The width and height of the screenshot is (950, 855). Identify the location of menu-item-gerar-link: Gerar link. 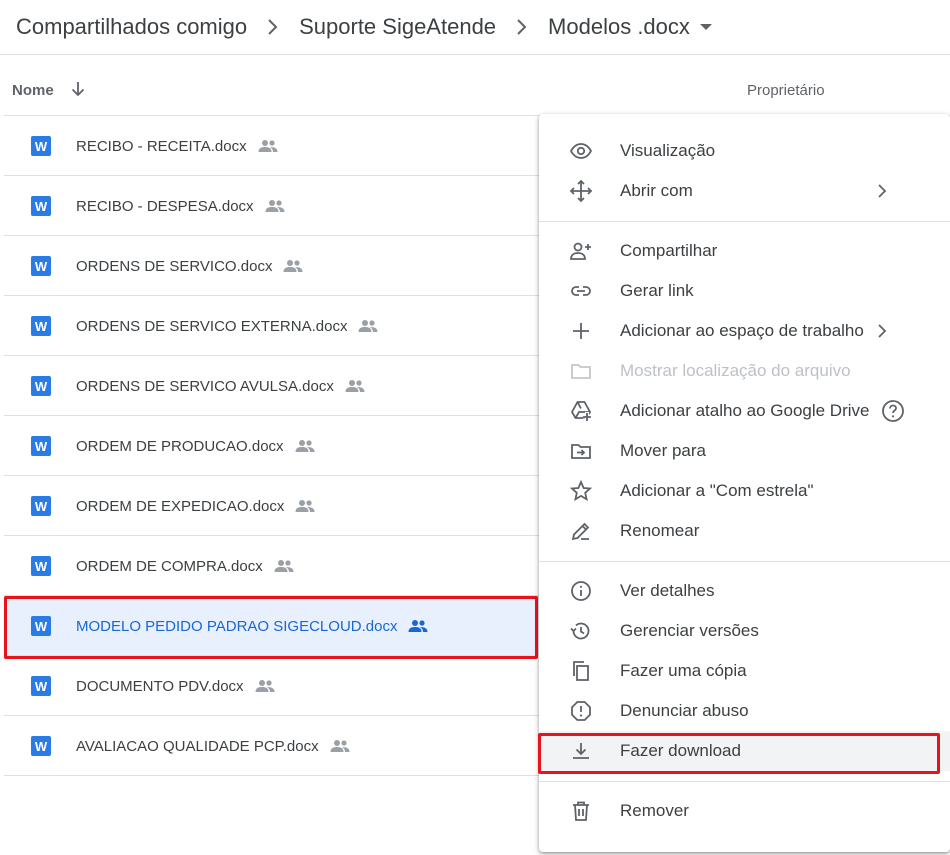
(744, 291).